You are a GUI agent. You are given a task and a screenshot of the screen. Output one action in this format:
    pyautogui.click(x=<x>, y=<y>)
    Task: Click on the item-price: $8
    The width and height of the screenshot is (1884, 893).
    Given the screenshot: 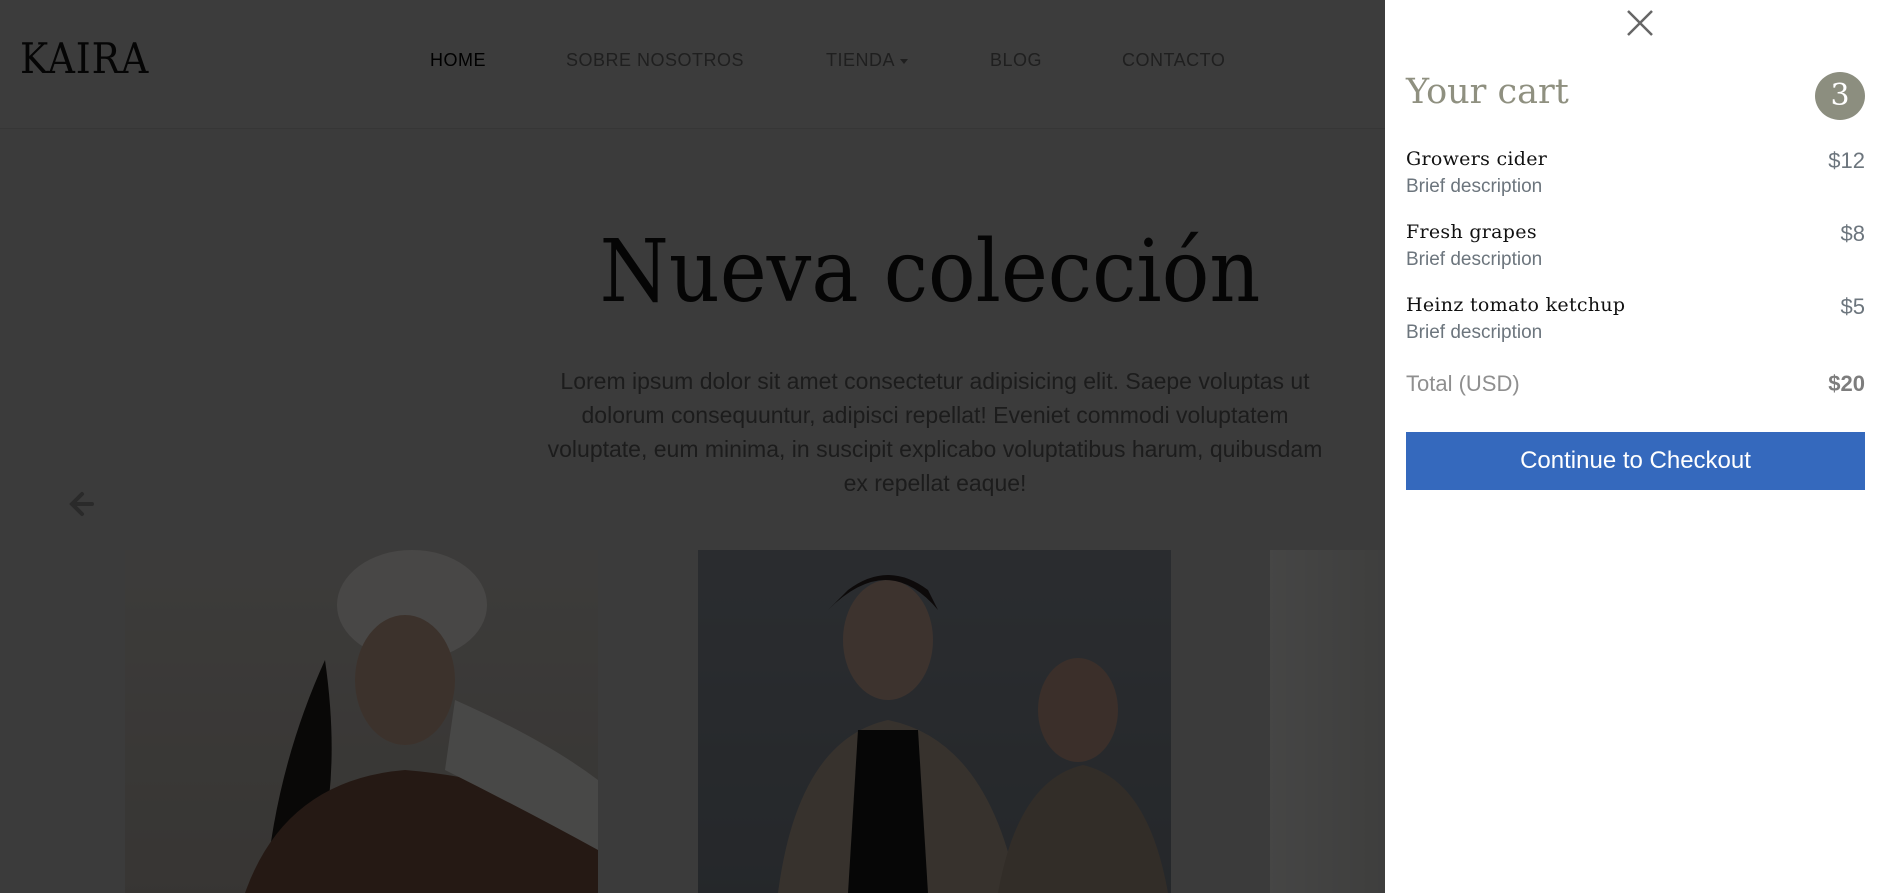 What is the action you would take?
    pyautogui.click(x=1852, y=233)
    